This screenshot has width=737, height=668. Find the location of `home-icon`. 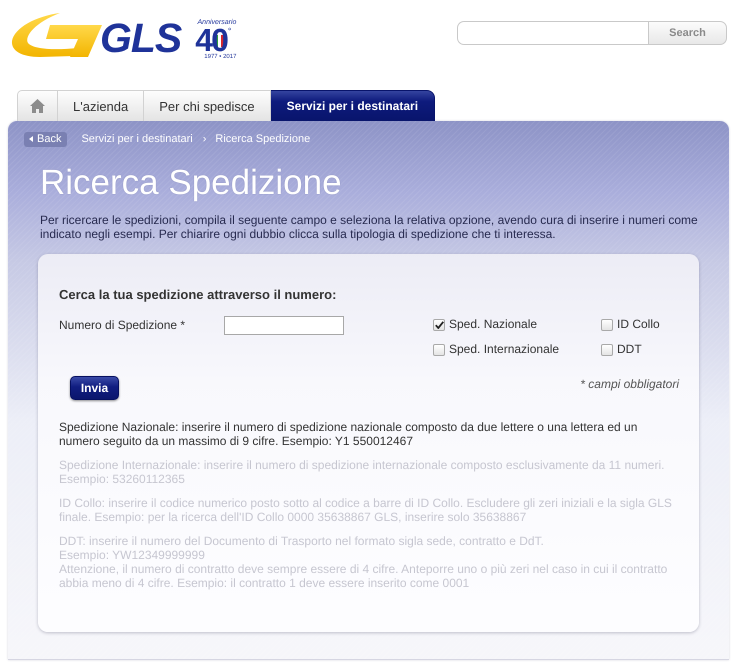

home-icon is located at coordinates (37, 106).